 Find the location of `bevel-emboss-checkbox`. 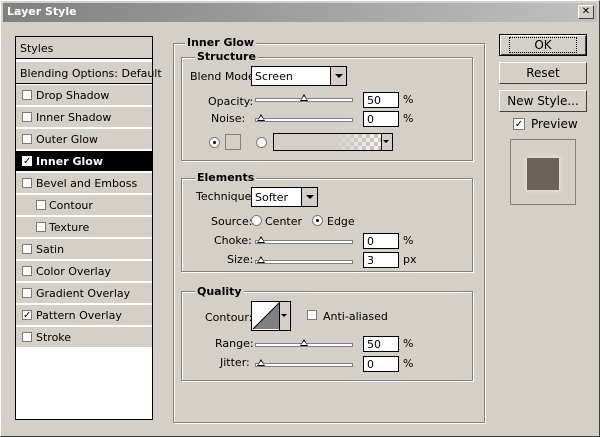

bevel-emboss-checkbox is located at coordinates (27, 183).